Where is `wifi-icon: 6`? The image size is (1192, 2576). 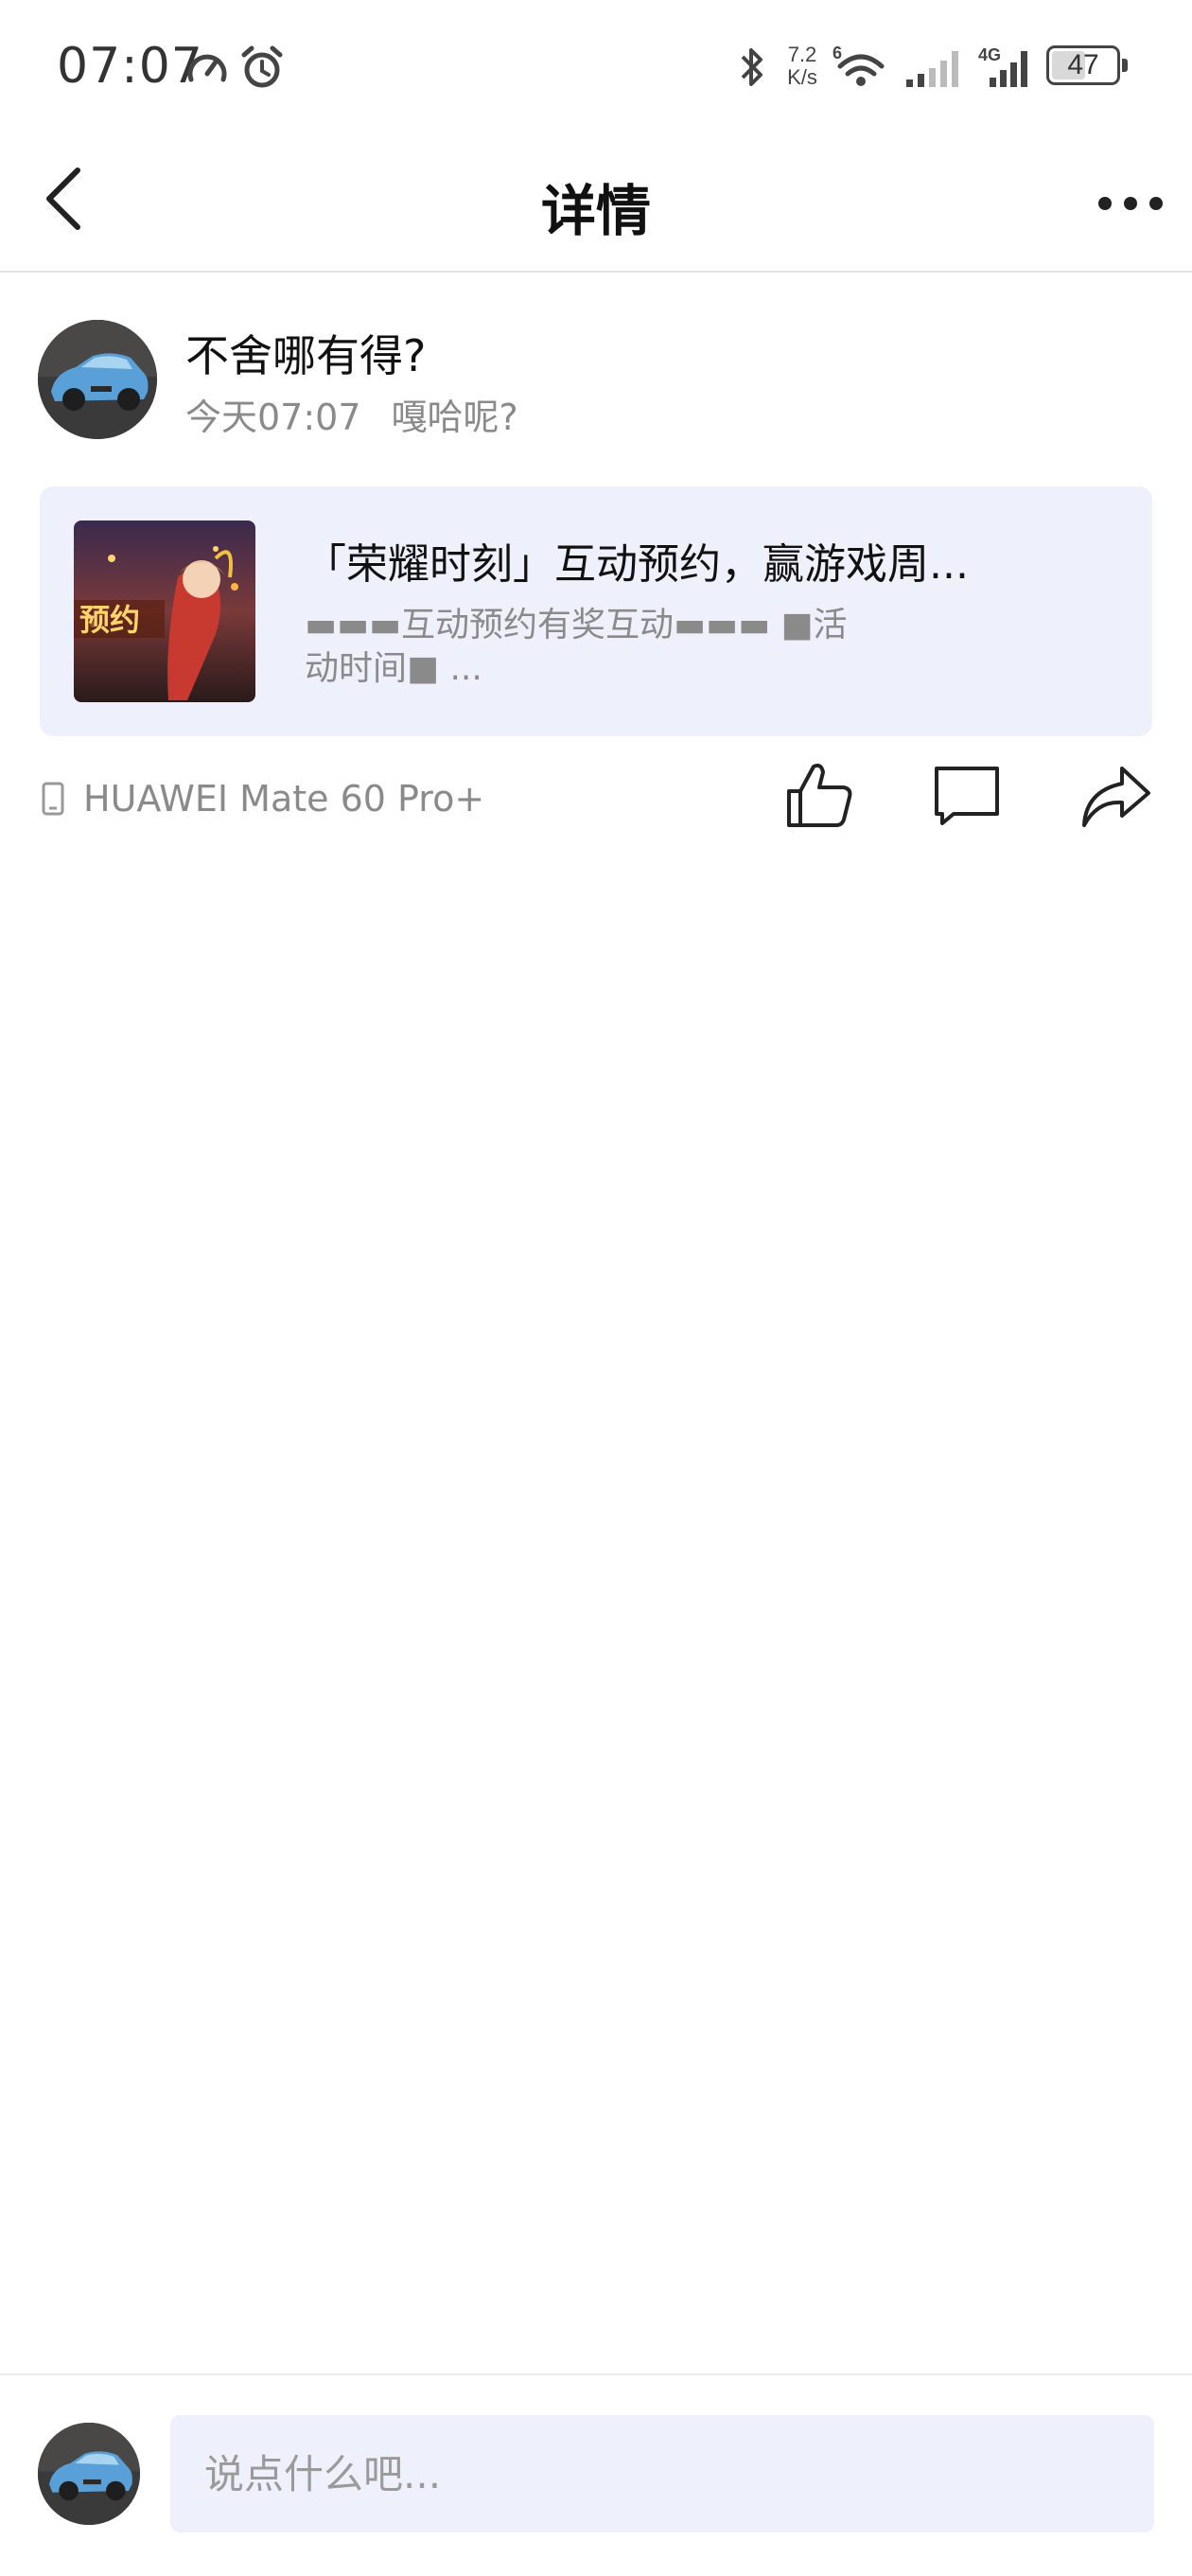 wifi-icon: 6 is located at coordinates (859, 65).